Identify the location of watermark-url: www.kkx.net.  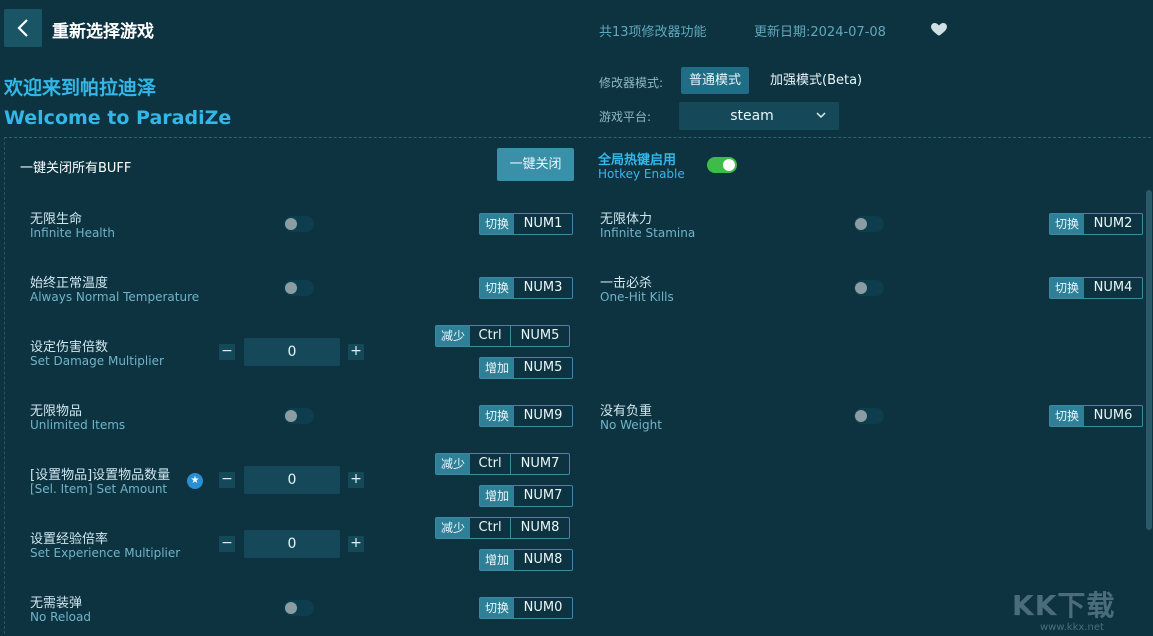
(1072, 627).